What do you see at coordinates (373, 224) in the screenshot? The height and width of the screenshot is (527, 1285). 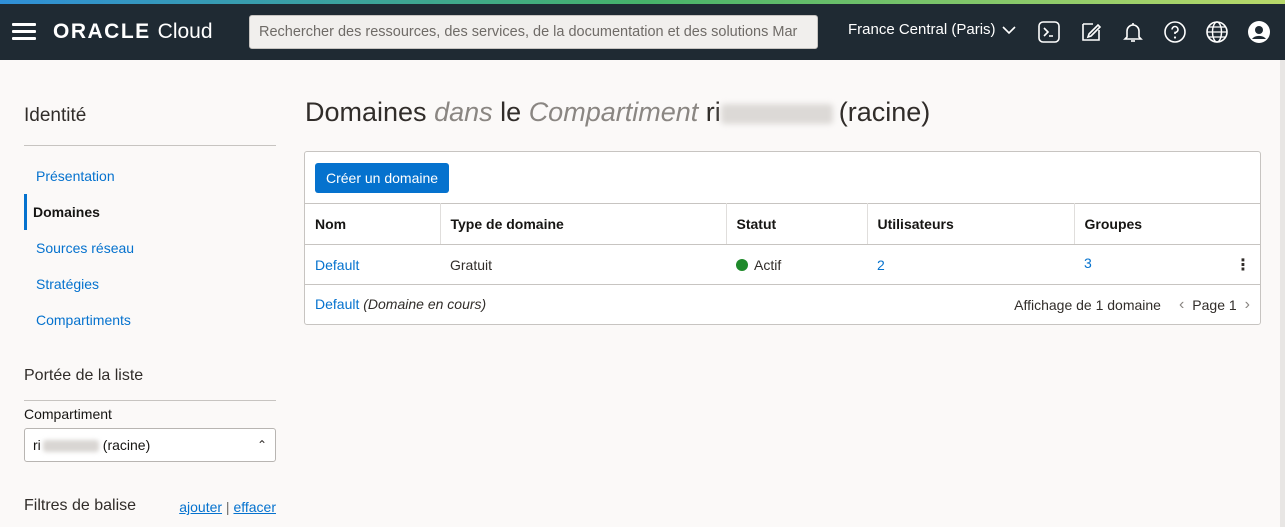 I see `column-nom: Nom` at bounding box center [373, 224].